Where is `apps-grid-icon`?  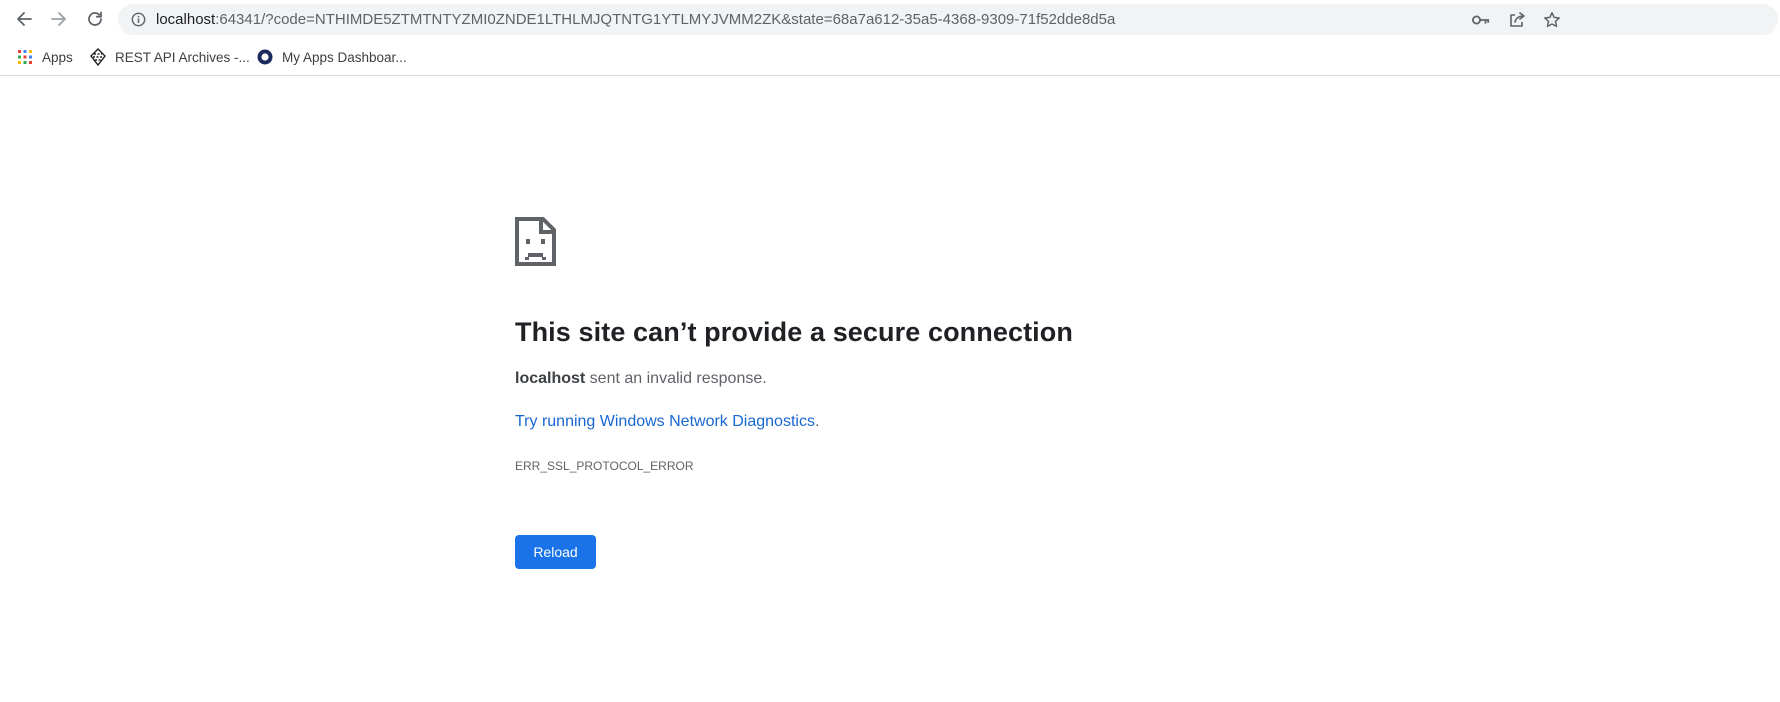 apps-grid-icon is located at coordinates (25, 57).